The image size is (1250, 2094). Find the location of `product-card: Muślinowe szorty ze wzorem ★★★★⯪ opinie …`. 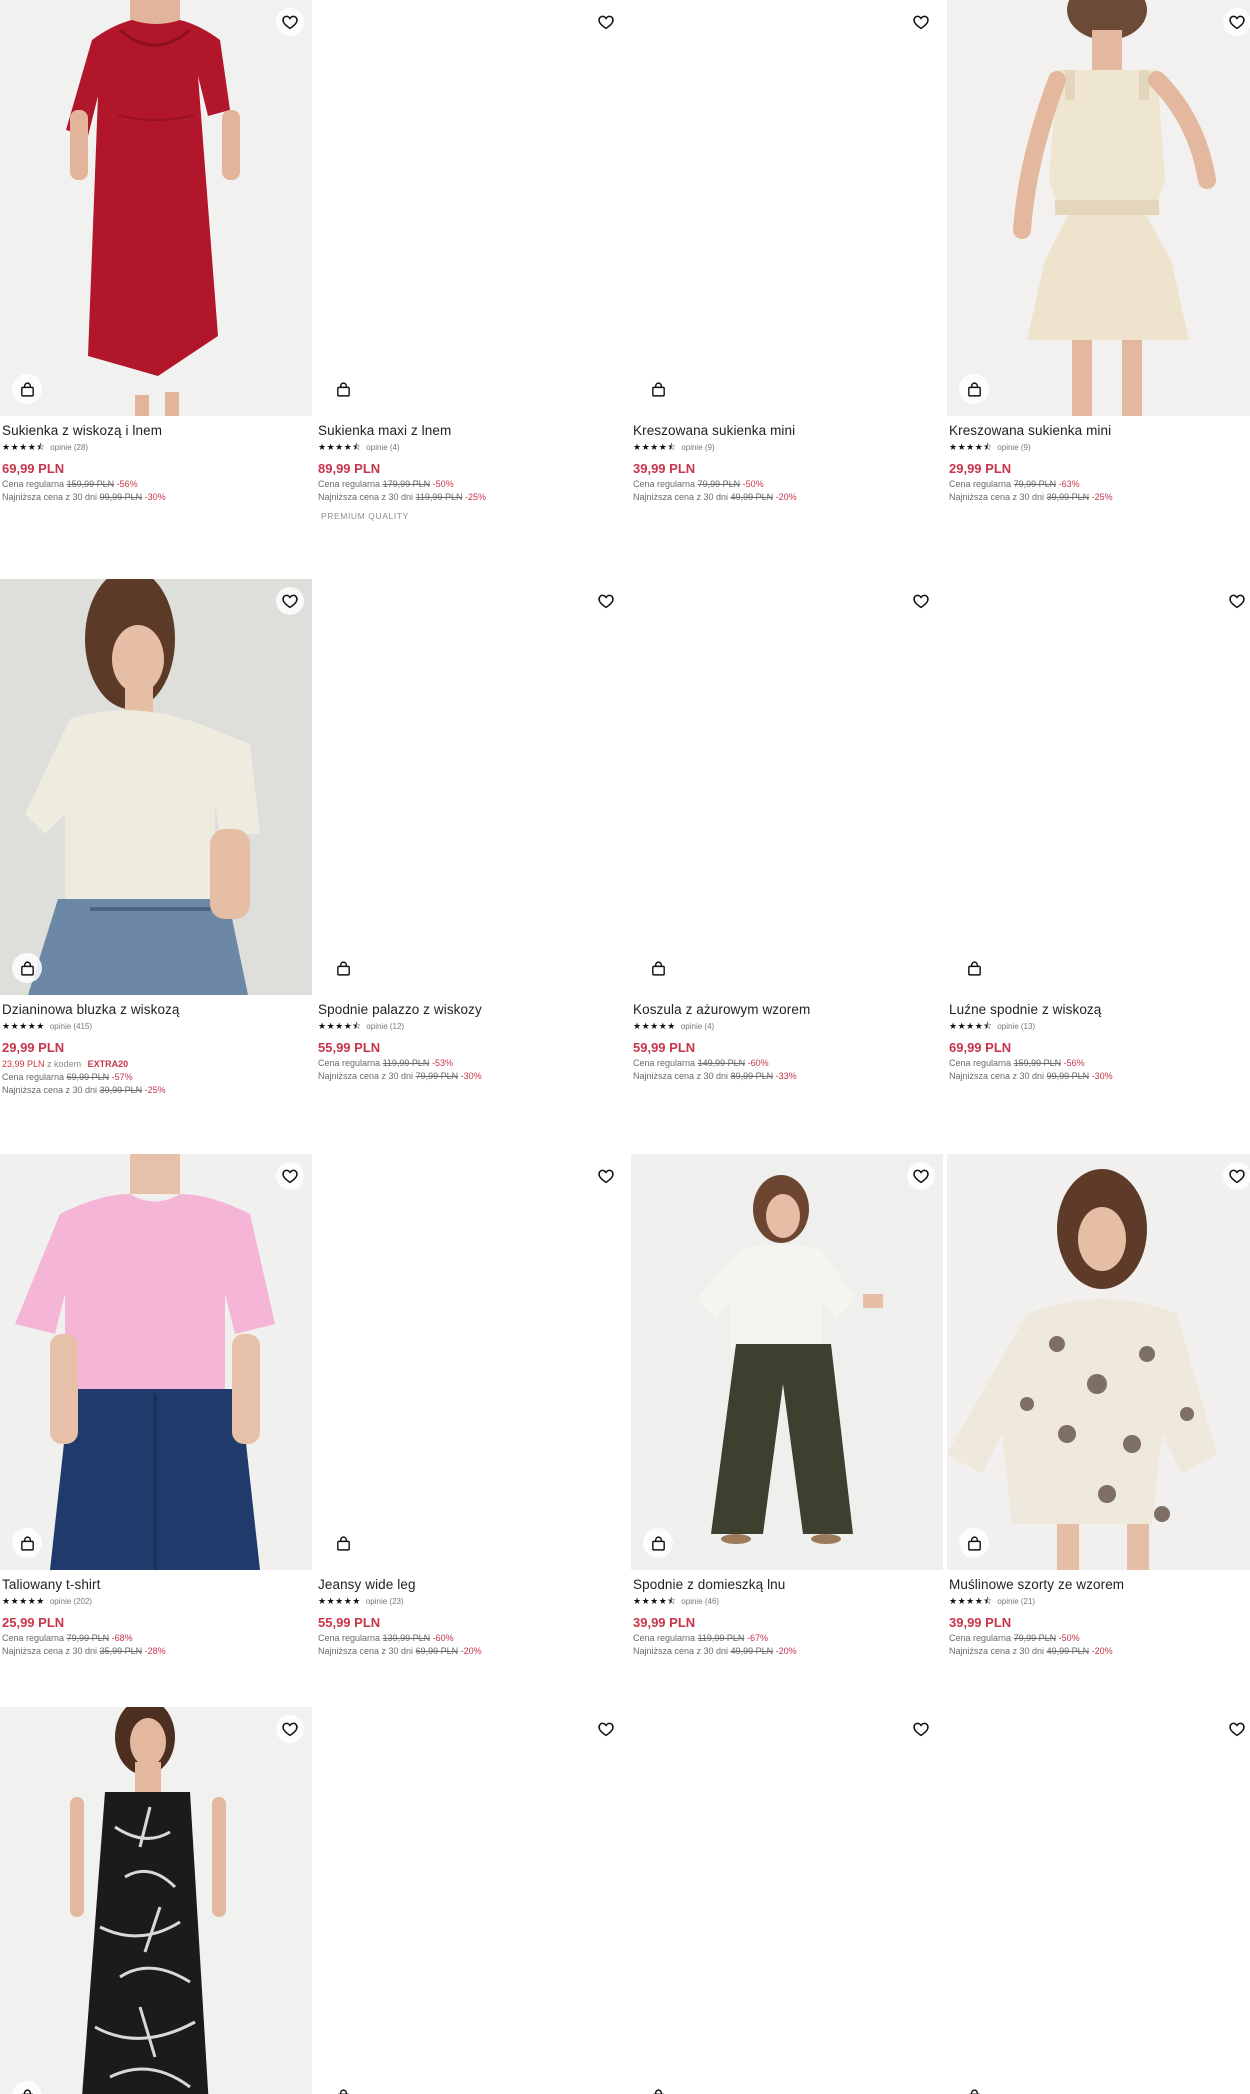

product-card: Muślinowe szorty ze wzorem ★★★★⯪ opinie … is located at coordinates (1098, 1405).